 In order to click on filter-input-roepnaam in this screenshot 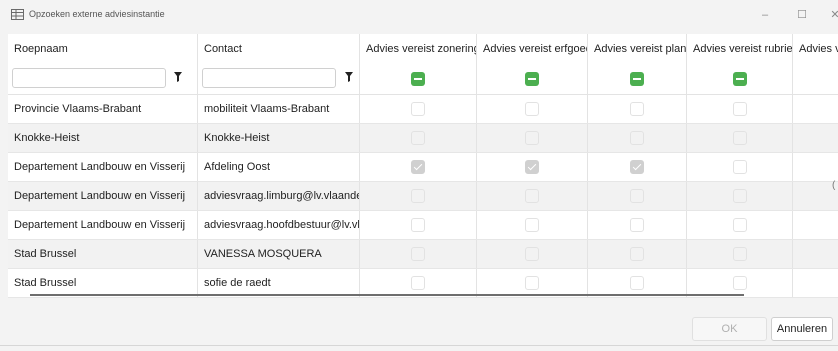, I will do `click(89, 78)`.